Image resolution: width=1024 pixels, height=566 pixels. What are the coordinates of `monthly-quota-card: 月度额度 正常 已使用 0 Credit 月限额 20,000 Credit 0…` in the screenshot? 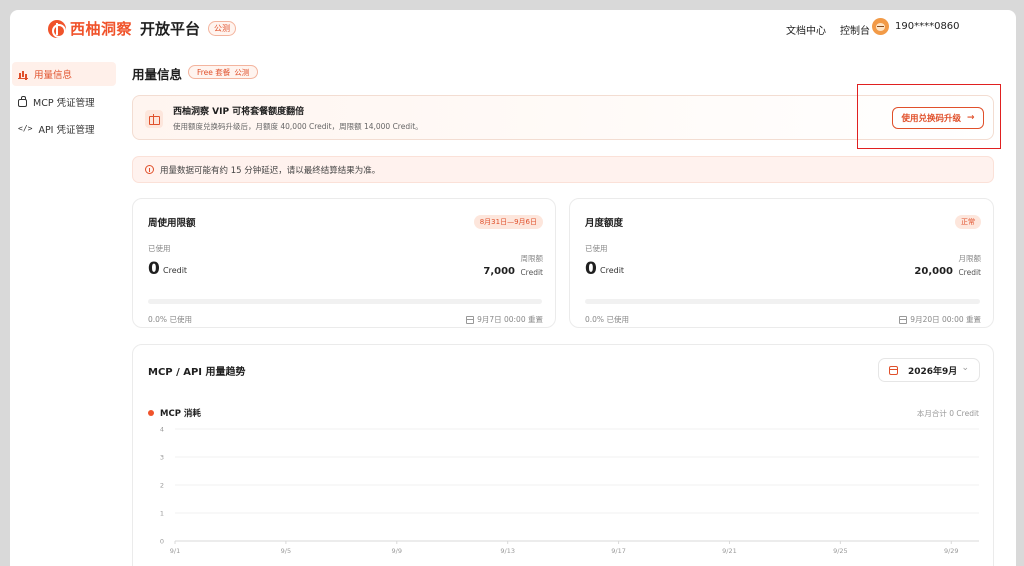 It's located at (781, 263).